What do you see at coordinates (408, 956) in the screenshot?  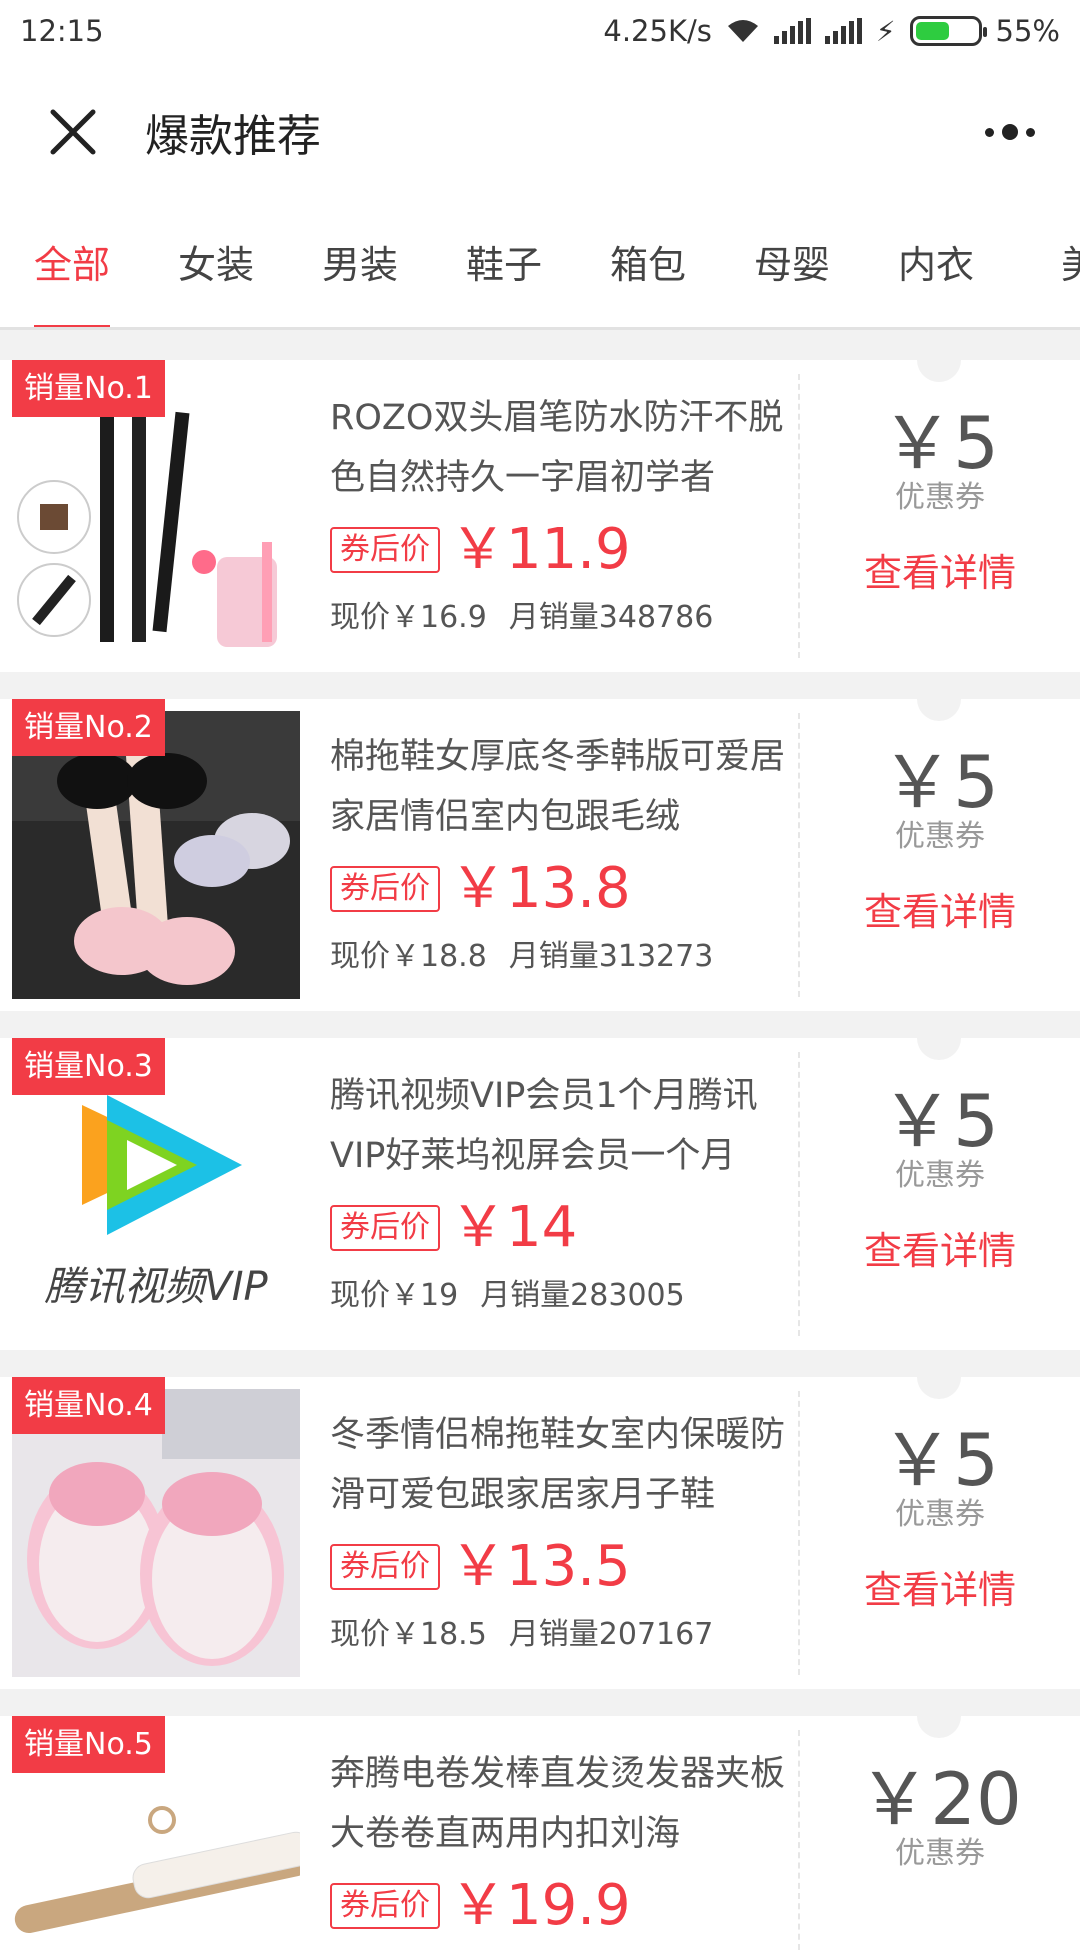 I see `current-price: 现价￥18.8` at bounding box center [408, 956].